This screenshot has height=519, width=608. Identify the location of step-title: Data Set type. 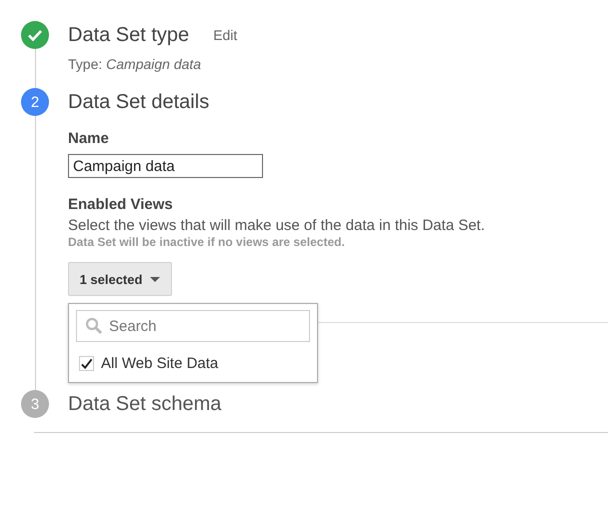
(129, 35).